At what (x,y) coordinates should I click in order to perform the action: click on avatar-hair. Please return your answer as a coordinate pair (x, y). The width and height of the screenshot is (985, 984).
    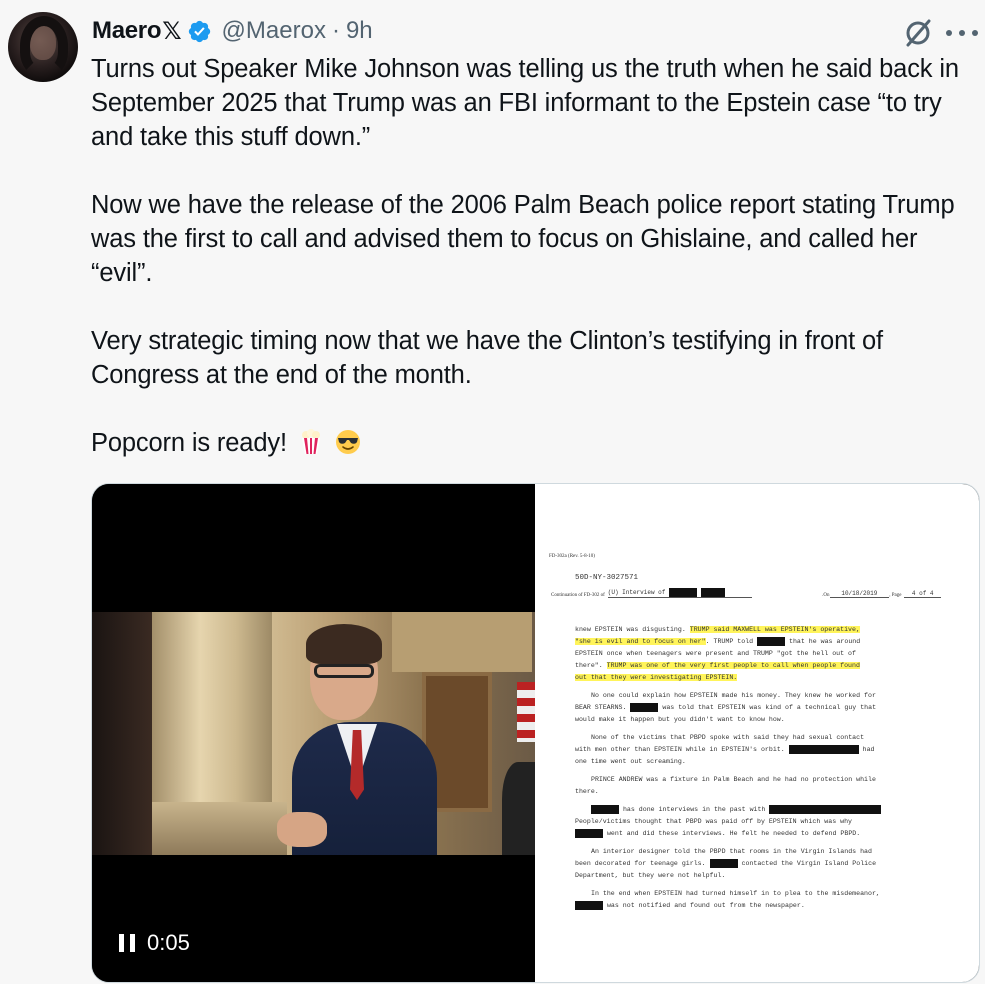
    Looking at the image, I should click on (44, 46).